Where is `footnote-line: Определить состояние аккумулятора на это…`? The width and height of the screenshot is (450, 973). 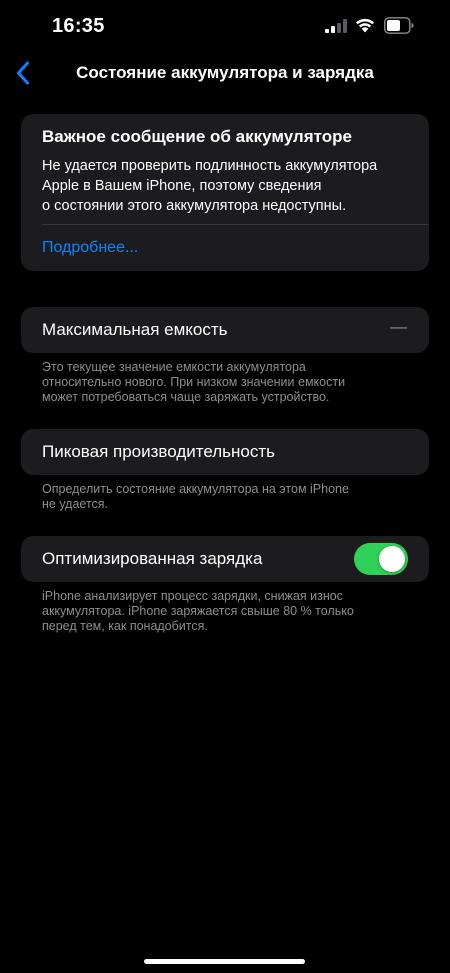
footnote-line: Определить состояние аккумулятора на это… is located at coordinates (195, 489).